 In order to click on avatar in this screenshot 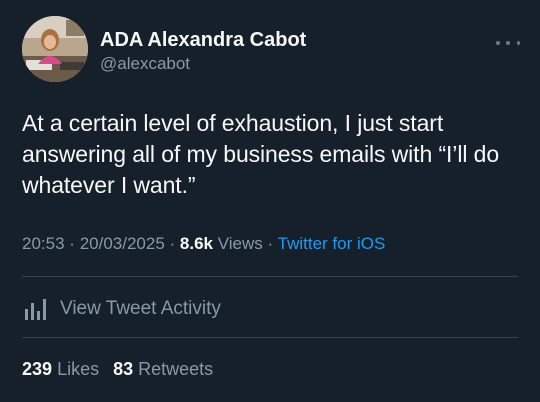, I will do `click(55, 49)`.